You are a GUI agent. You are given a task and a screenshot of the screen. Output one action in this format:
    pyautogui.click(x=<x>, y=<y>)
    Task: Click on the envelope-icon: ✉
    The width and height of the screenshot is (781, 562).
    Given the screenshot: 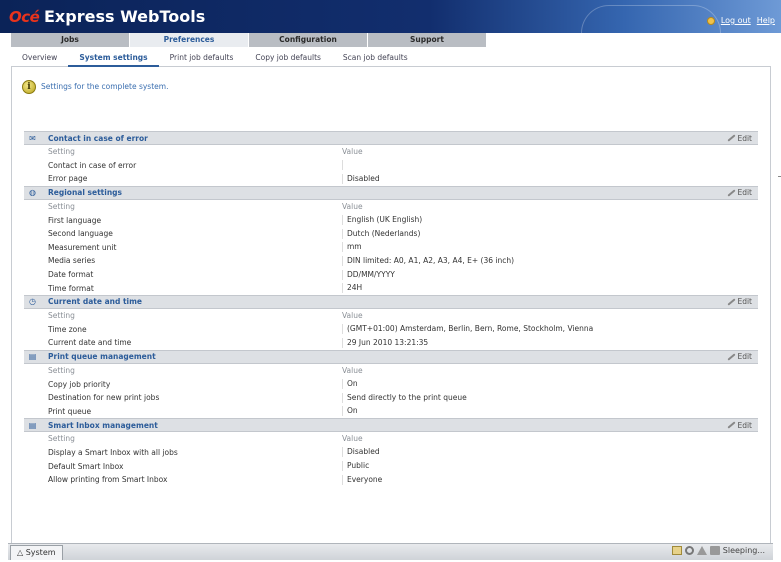 What is the action you would take?
    pyautogui.click(x=32, y=138)
    